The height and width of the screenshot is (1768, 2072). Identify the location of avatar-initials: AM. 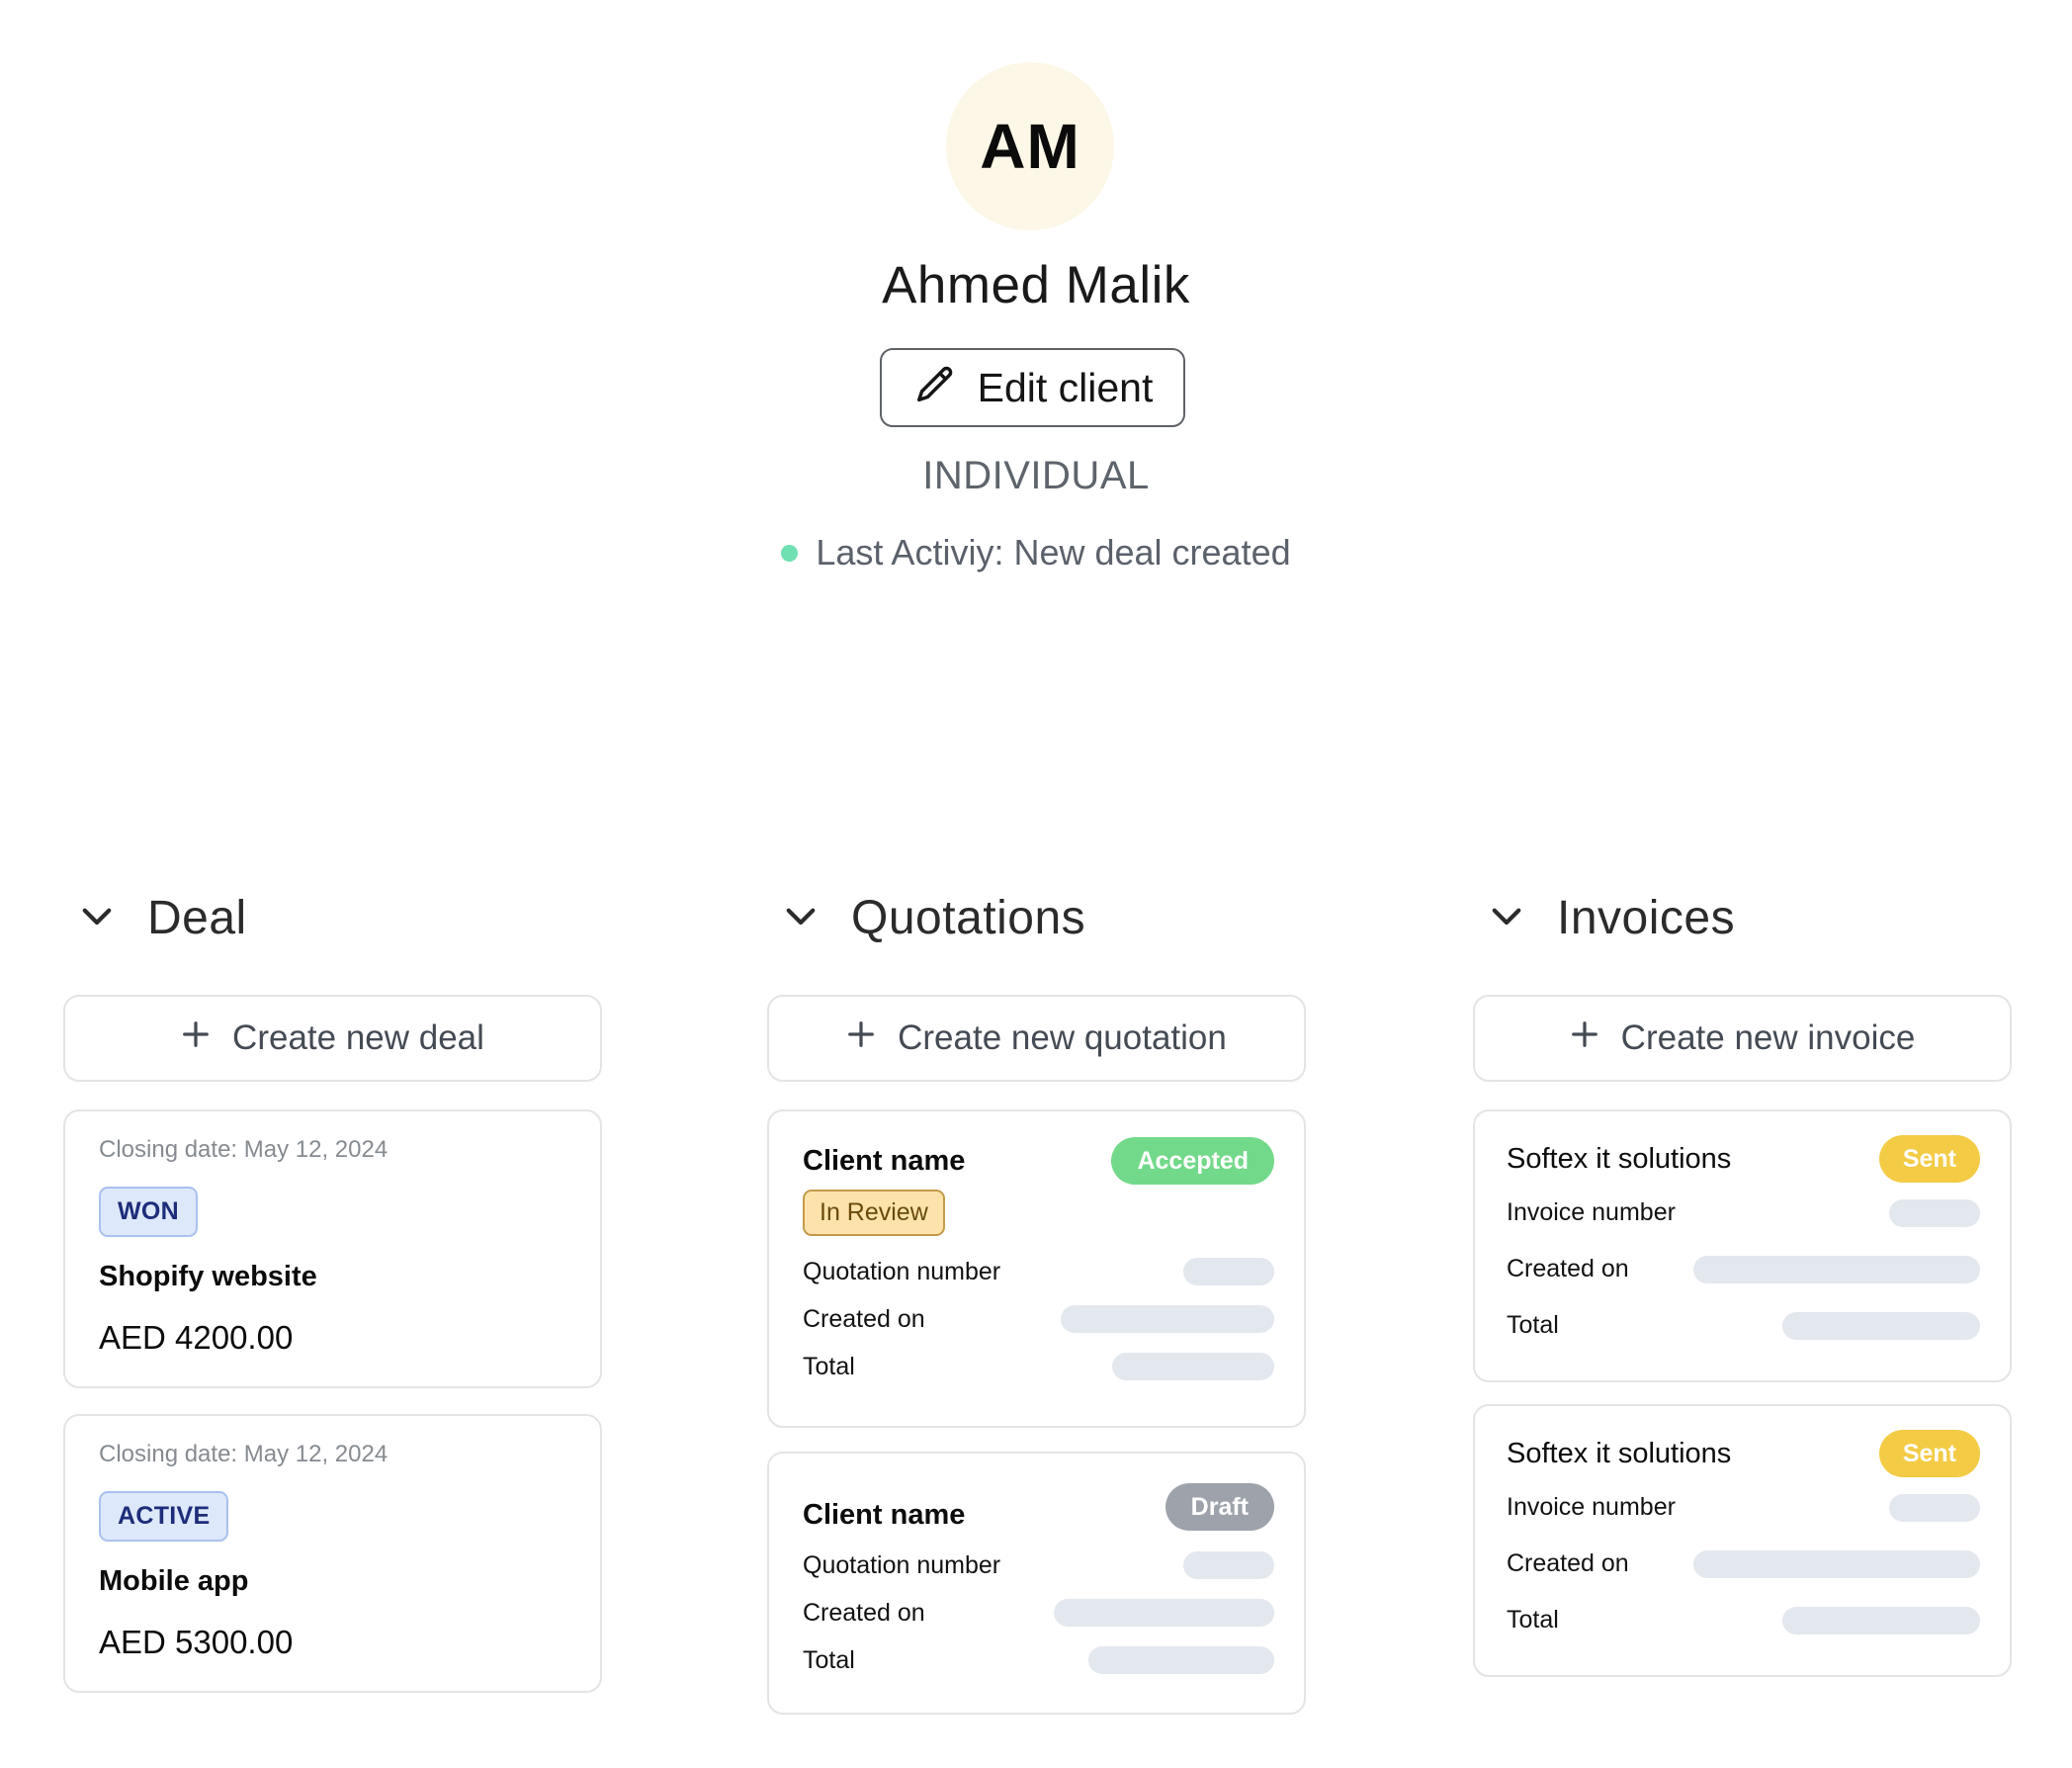
(1030, 146).